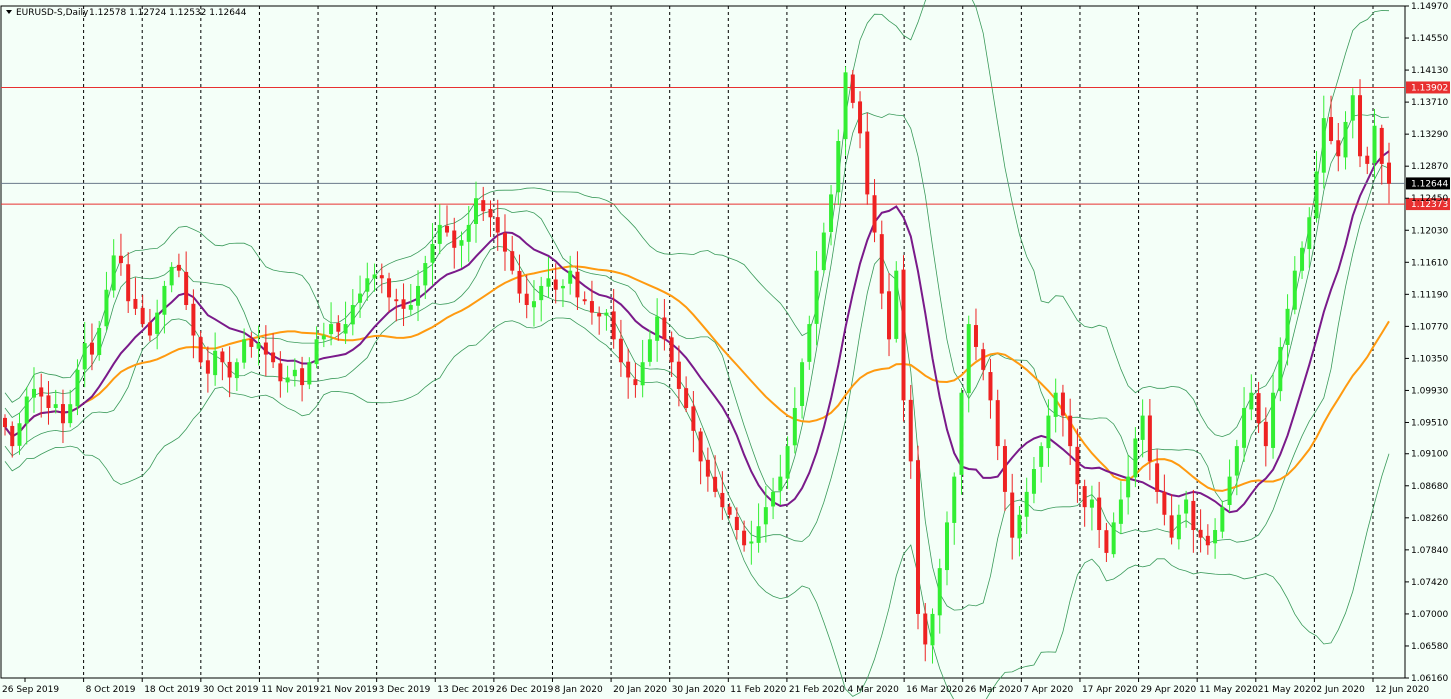 The image size is (1451, 699). Describe the element at coordinates (1429, 455) in the screenshot. I see `y-tick-label: 1.09100` at that location.